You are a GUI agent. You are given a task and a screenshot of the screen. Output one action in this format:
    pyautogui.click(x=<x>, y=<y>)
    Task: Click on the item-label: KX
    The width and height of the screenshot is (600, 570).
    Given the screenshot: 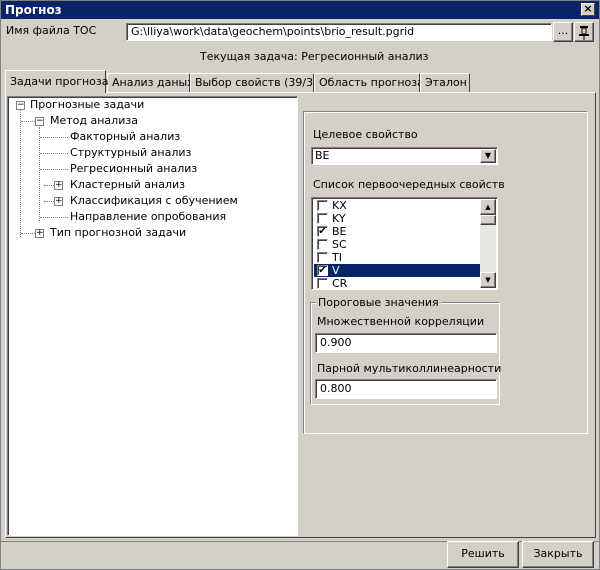 What is the action you would take?
    pyautogui.click(x=339, y=205)
    